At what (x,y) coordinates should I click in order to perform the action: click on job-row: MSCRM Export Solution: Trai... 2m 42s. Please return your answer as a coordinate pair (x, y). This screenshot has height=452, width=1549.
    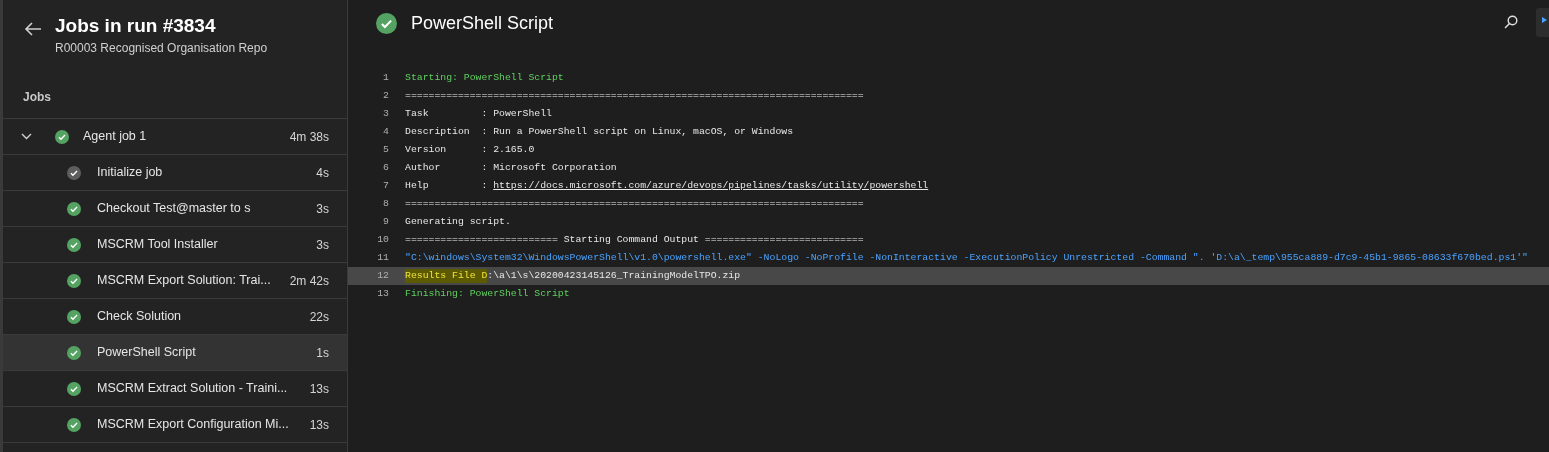
    Looking at the image, I should click on (175, 281).